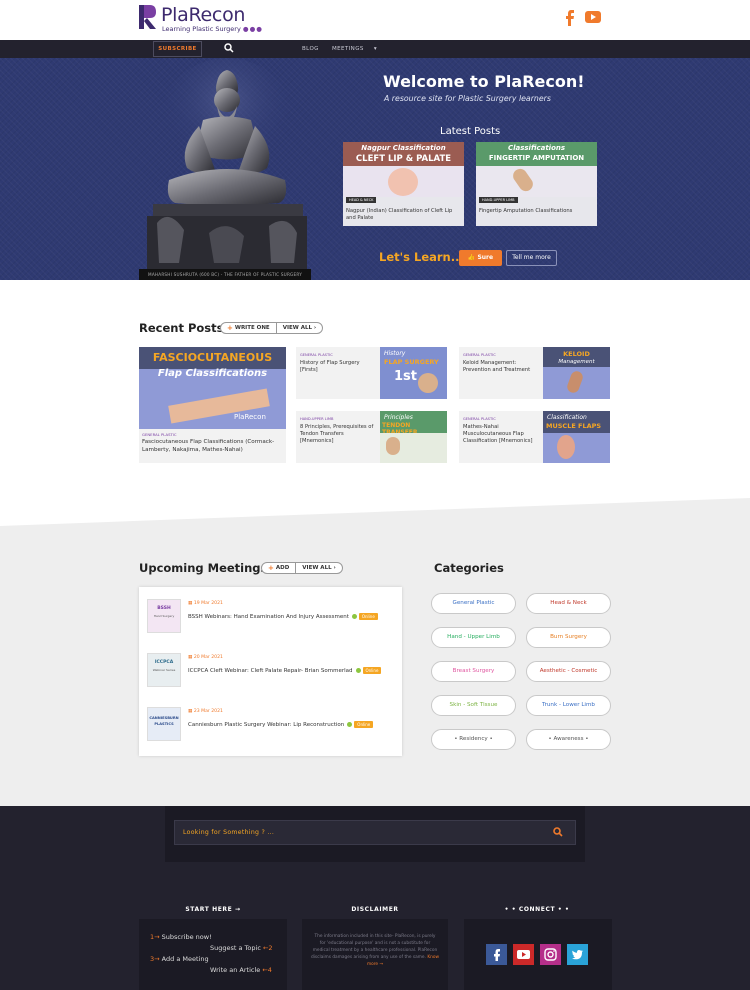  Describe the element at coordinates (177, 49) in the screenshot. I see `subscribe-button: SUBSCRIBE` at that location.